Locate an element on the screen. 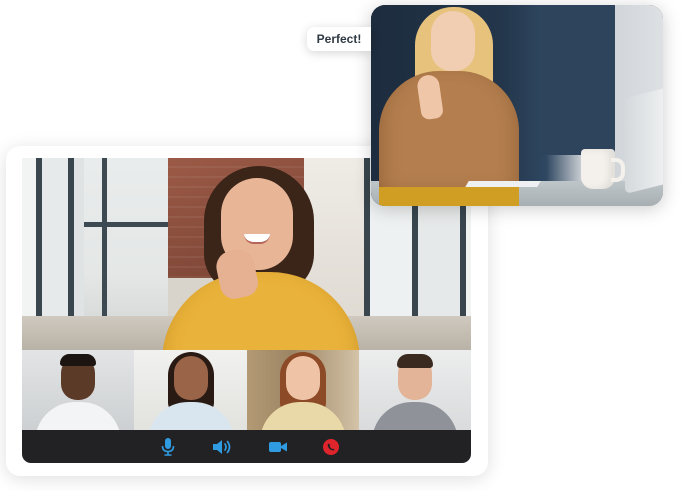  background-window is located at coordinates (578, 80).